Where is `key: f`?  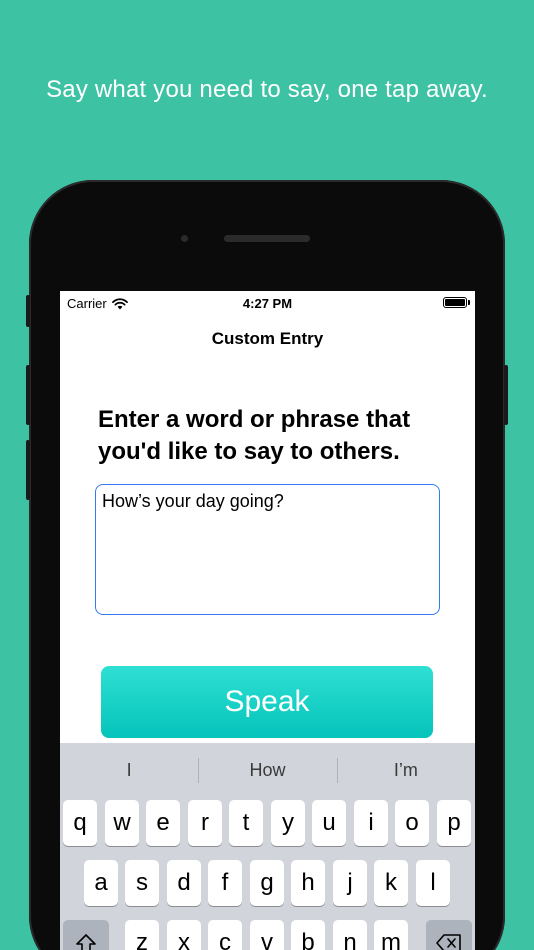 key: f is located at coordinates (225, 883).